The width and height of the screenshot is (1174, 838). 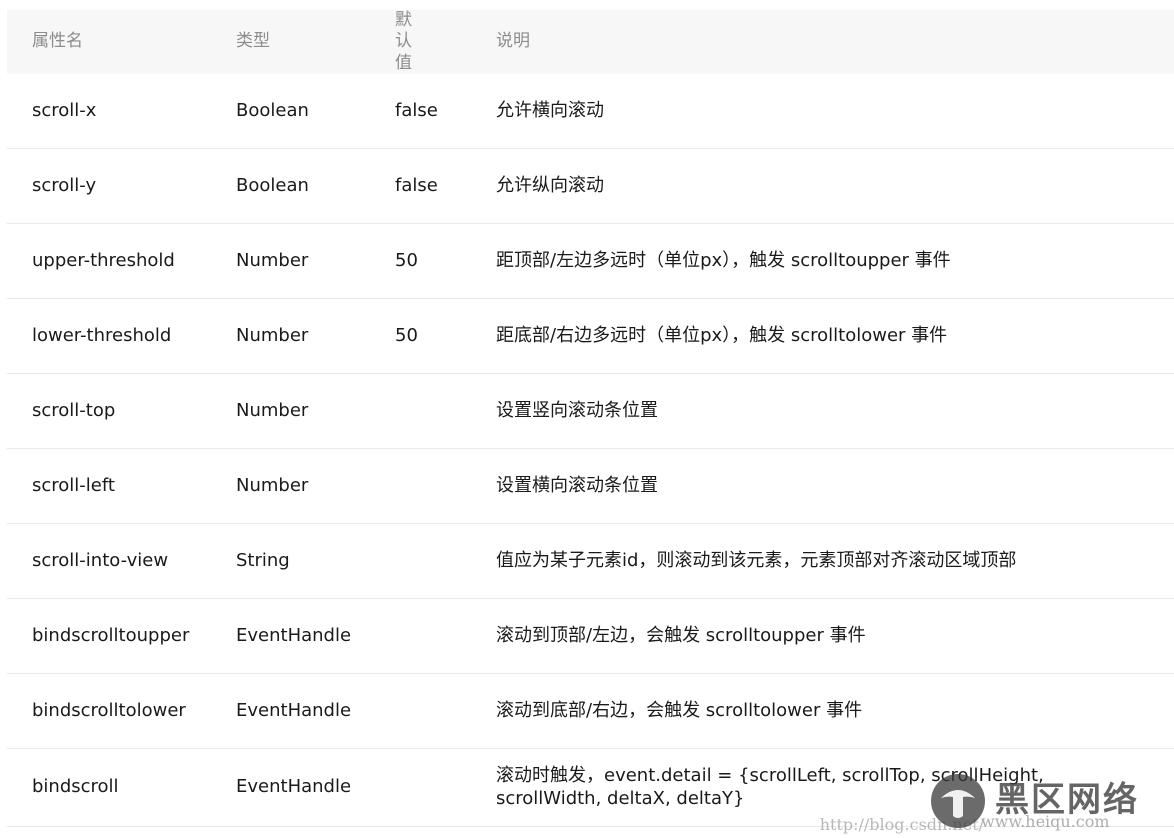 I want to click on table-row: scroll-top Number 设置竖向滚动条位置, so click(x=590, y=411).